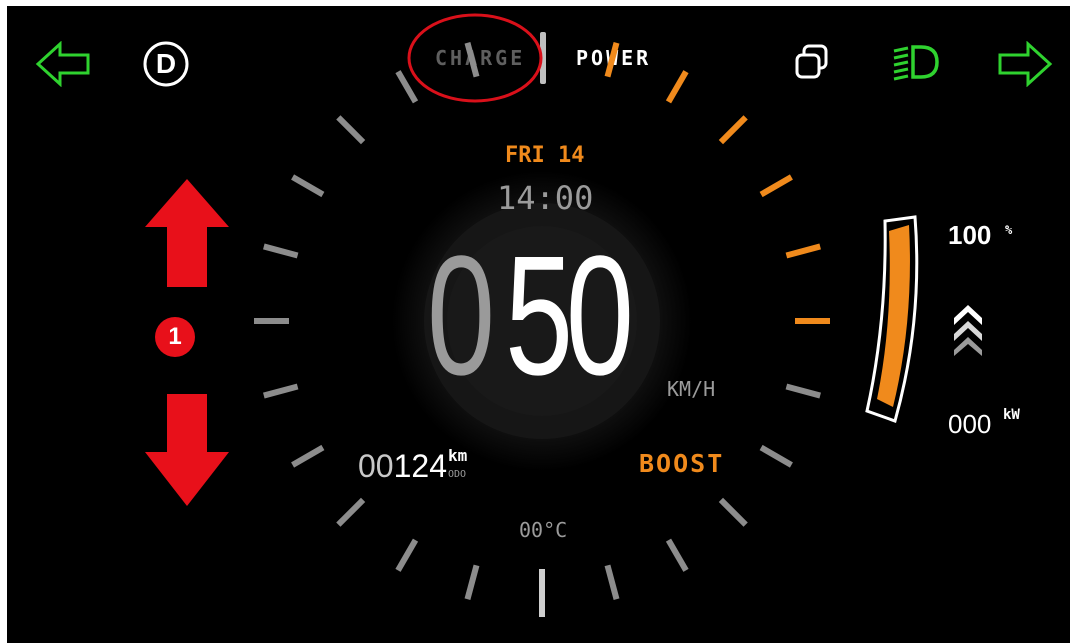 The height and width of the screenshot is (643, 1070). I want to click on speed-value: 50, so click(569, 316).